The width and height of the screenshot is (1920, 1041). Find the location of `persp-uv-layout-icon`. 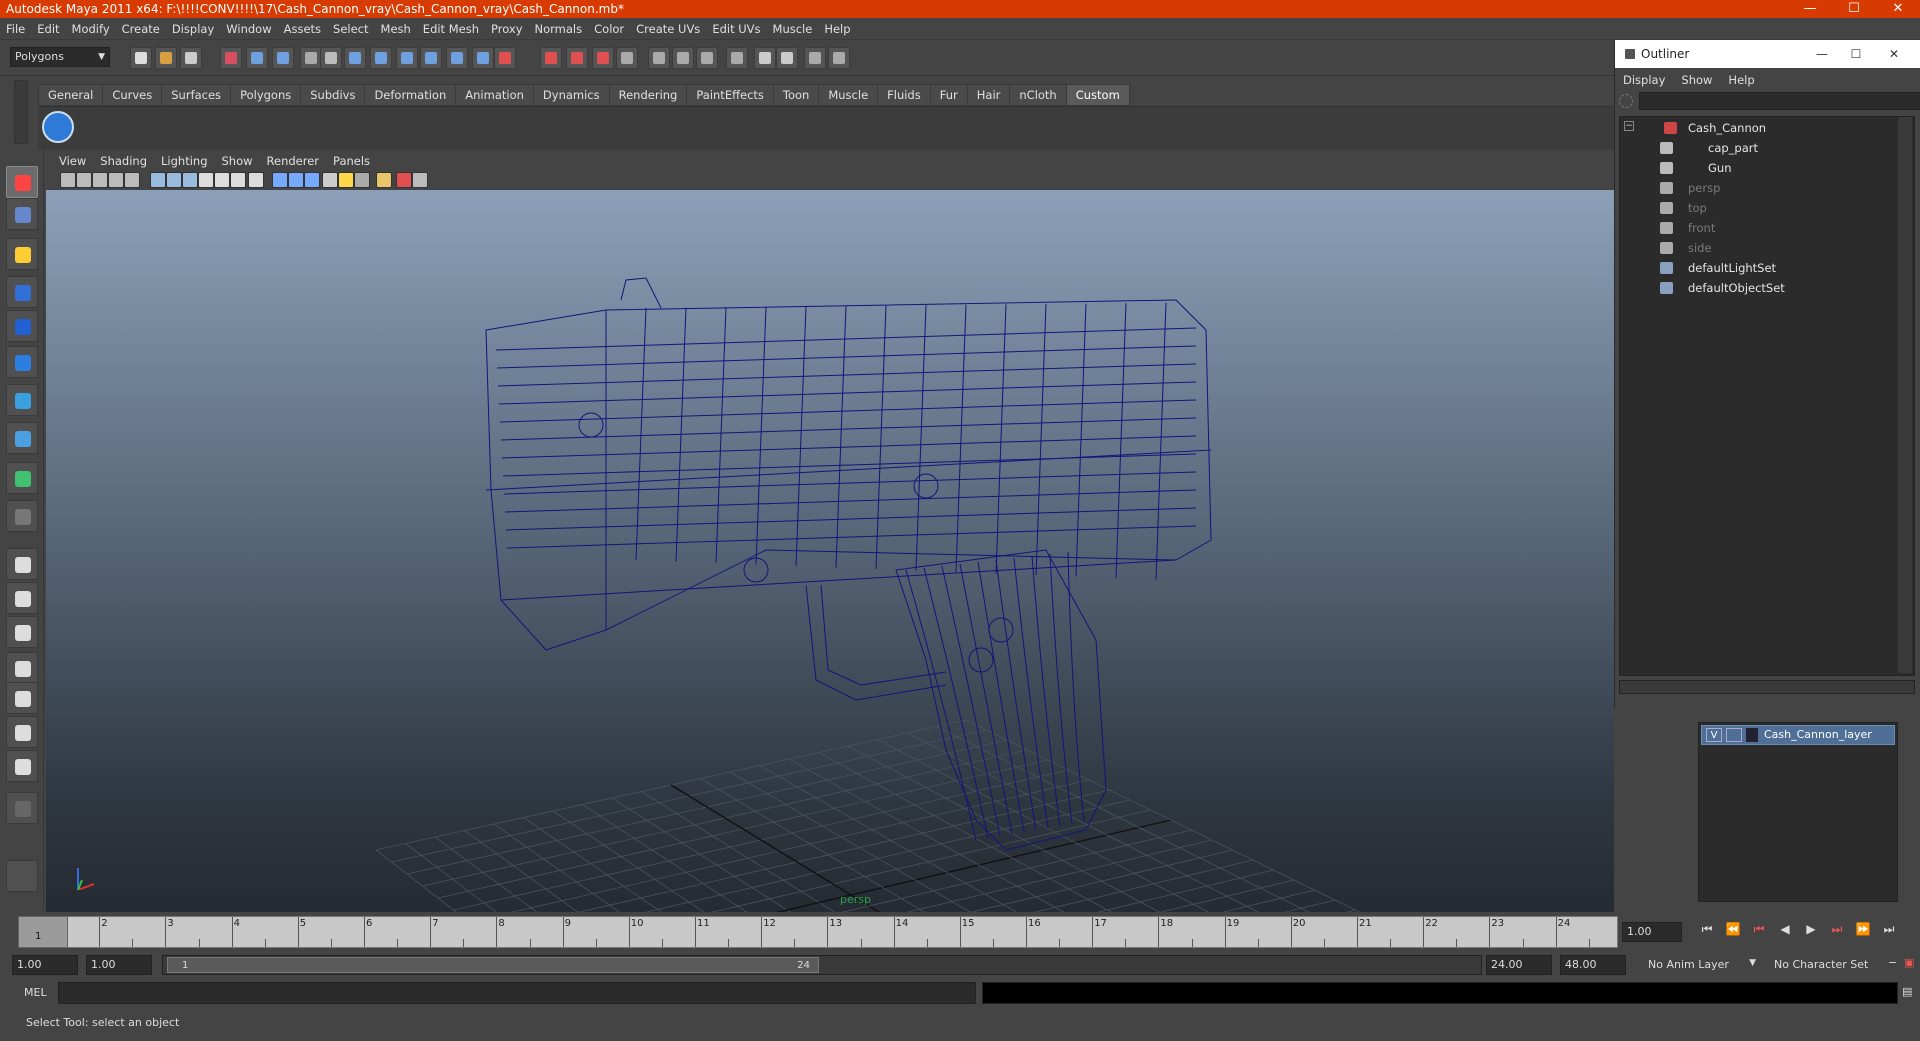

persp-uv-layout-icon is located at coordinates (22, 766).